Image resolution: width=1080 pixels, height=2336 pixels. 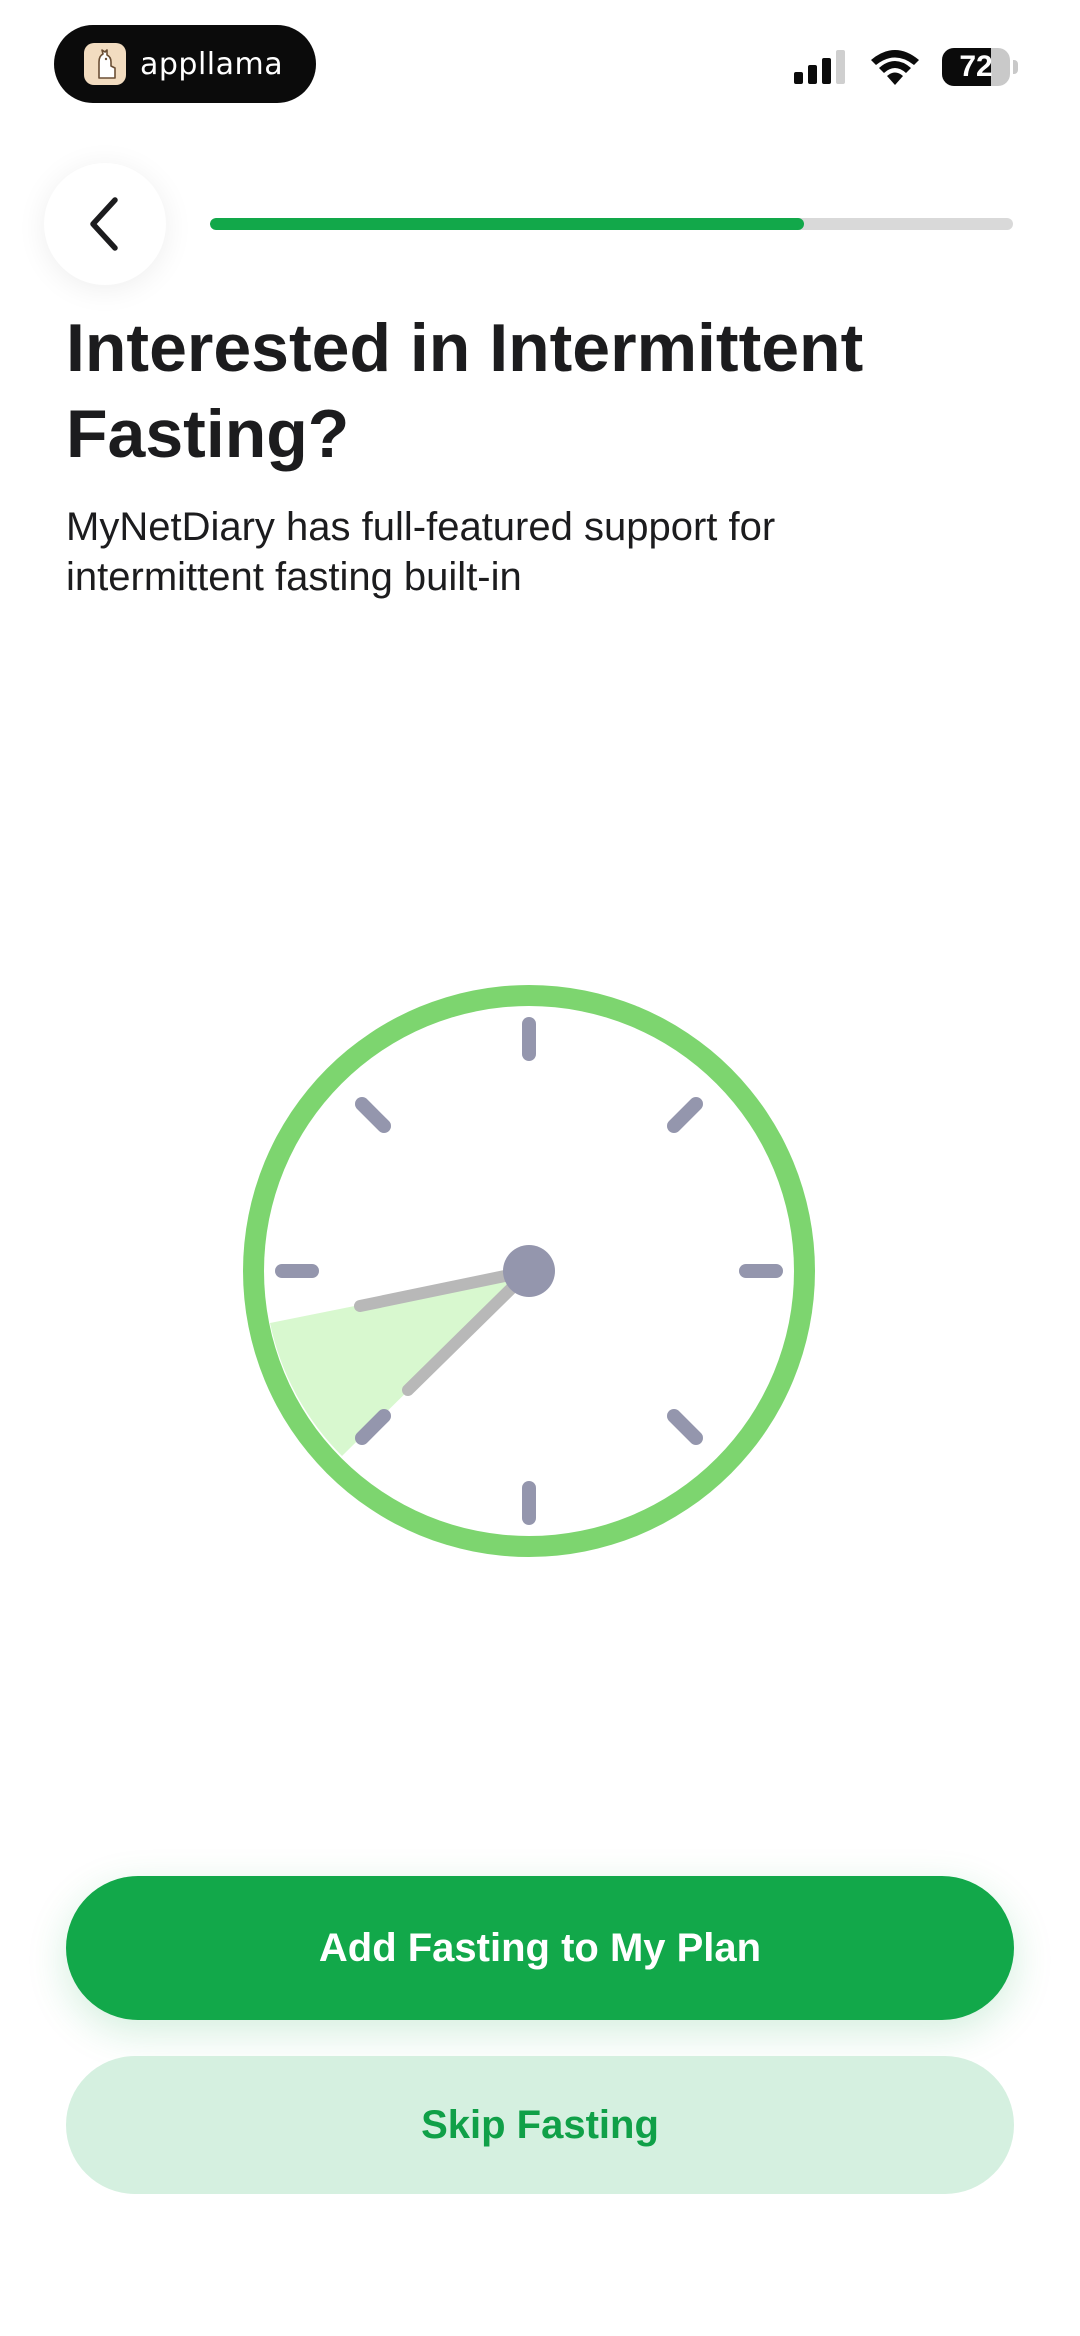 I want to click on onboarding-progress-bar, so click(x=611, y=224).